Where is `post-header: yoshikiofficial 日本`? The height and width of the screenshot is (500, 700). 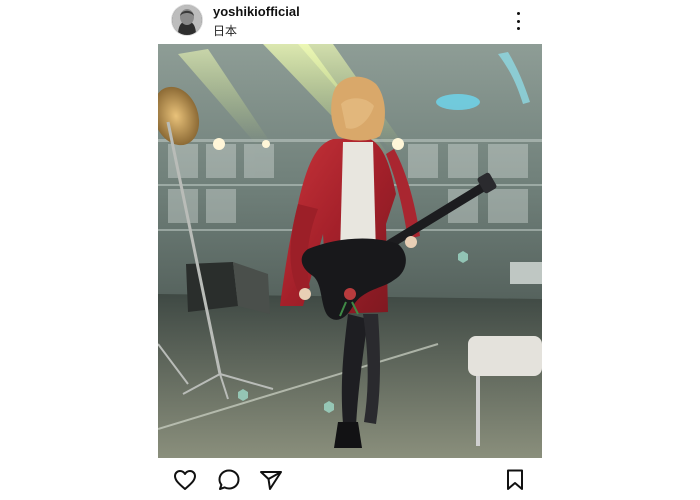
post-header: yoshikiofficial 日本 is located at coordinates (350, 22).